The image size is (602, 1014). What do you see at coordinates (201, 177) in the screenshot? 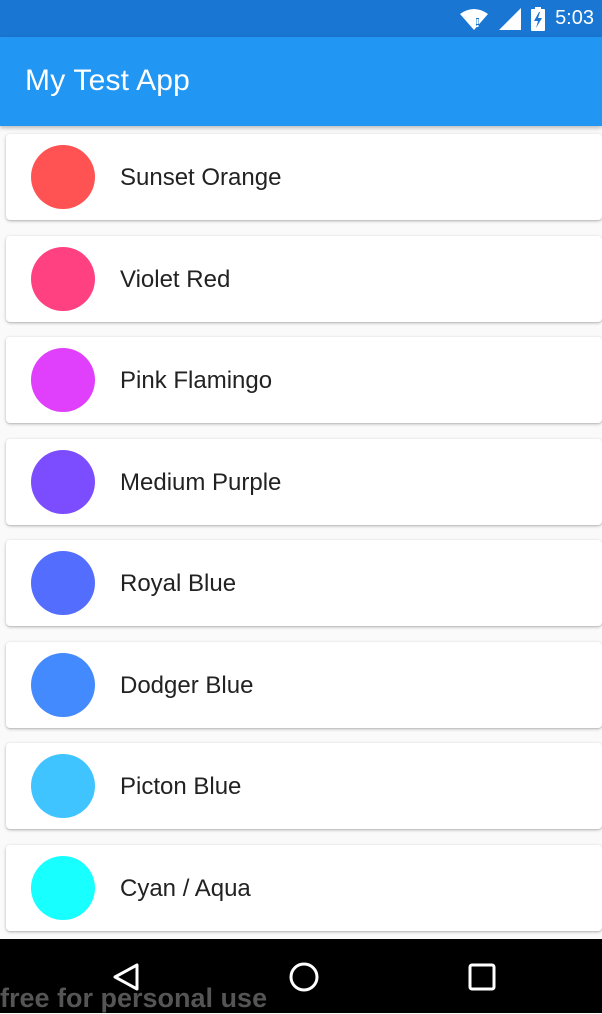
I see `color-name: Sunset Orange` at bounding box center [201, 177].